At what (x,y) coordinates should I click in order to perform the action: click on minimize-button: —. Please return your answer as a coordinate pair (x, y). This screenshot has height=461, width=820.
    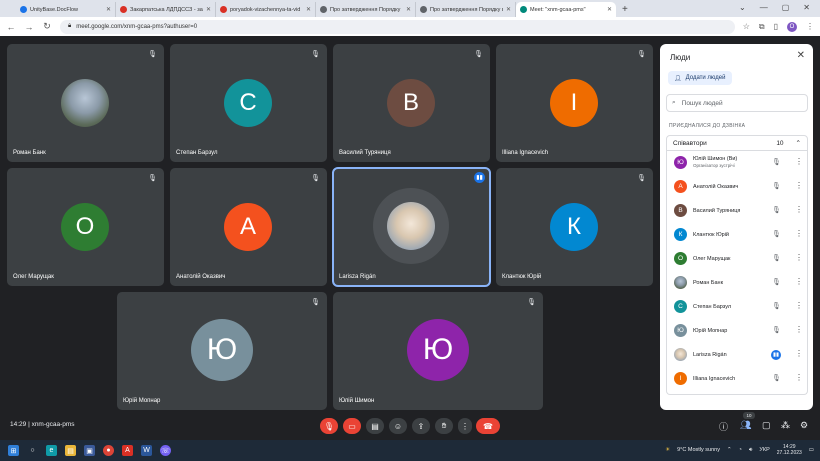
    Looking at the image, I should click on (764, 7).